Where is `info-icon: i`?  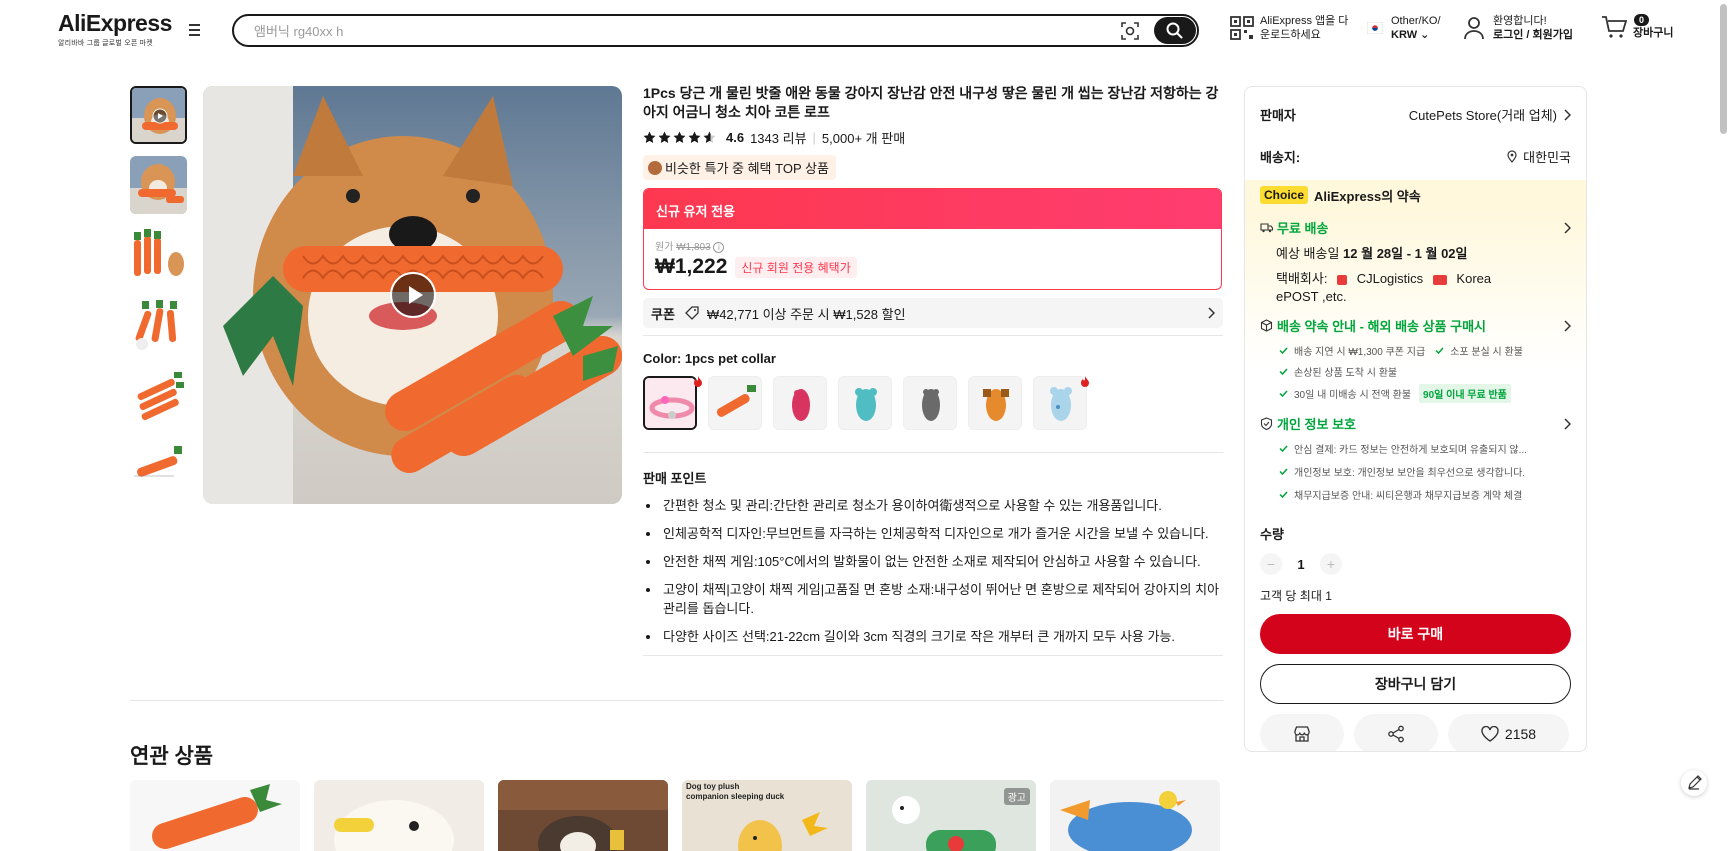
info-icon: i is located at coordinates (719, 247).